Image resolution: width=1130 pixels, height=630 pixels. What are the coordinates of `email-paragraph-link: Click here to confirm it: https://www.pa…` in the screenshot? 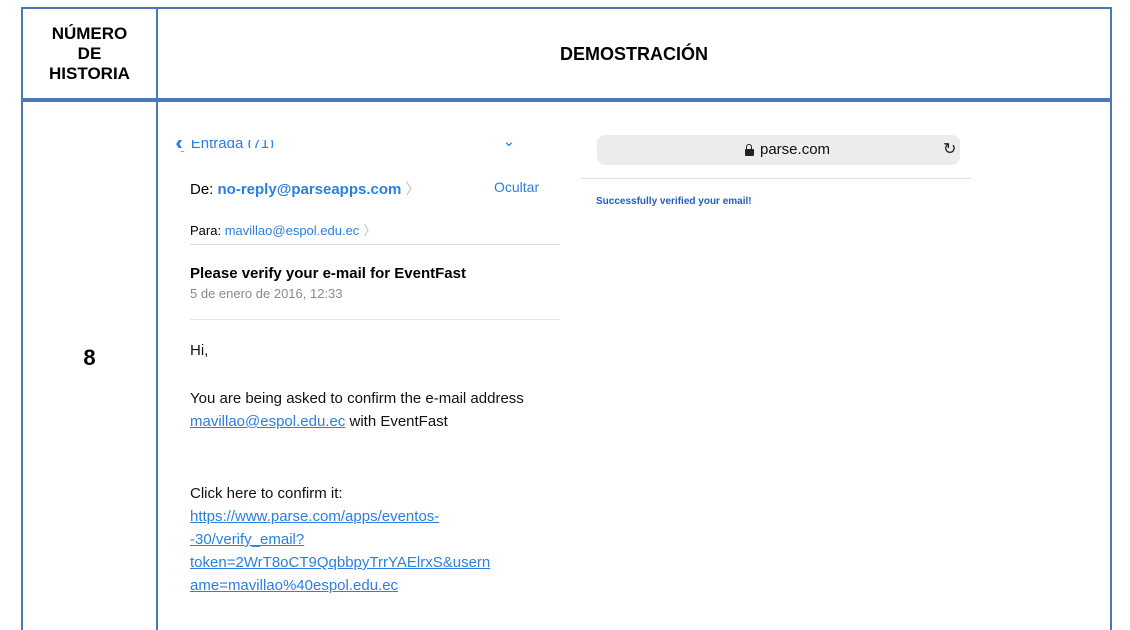 It's located at (375, 539).